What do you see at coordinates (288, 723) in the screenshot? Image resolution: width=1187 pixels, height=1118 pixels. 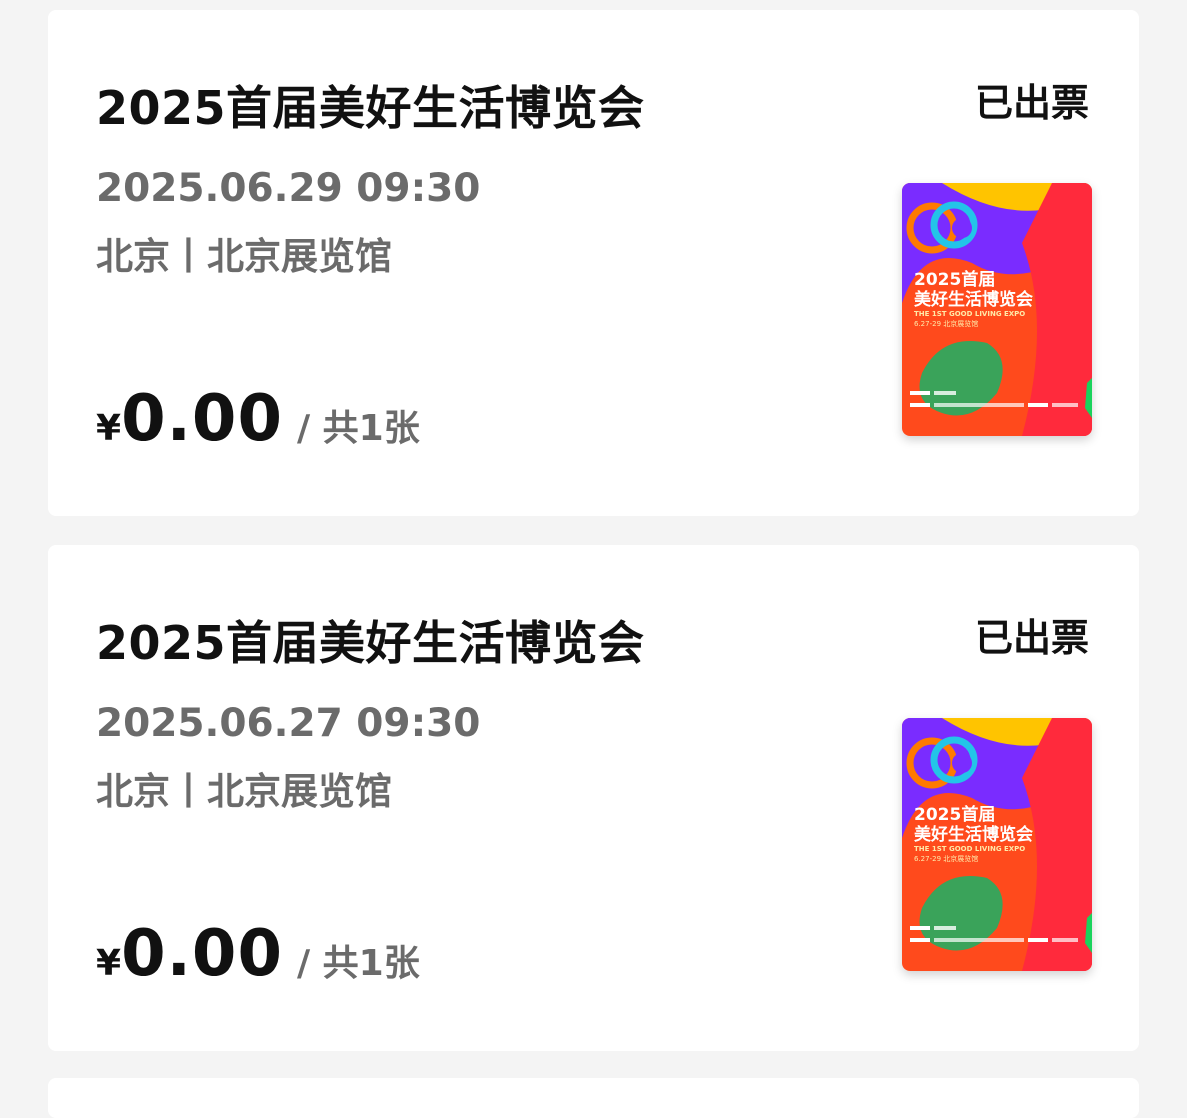 I see `event-datetime: 2025.06.27 09:30` at bounding box center [288, 723].